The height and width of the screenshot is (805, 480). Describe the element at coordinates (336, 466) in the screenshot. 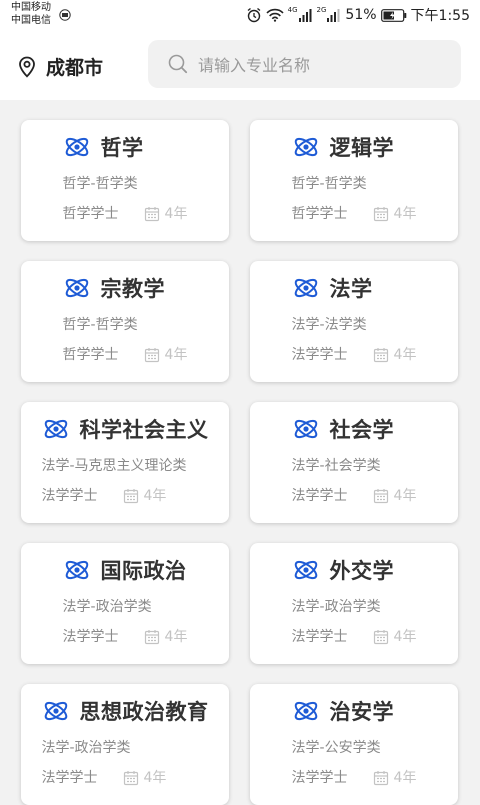

I see `major-category: 法学-社会学类` at that location.